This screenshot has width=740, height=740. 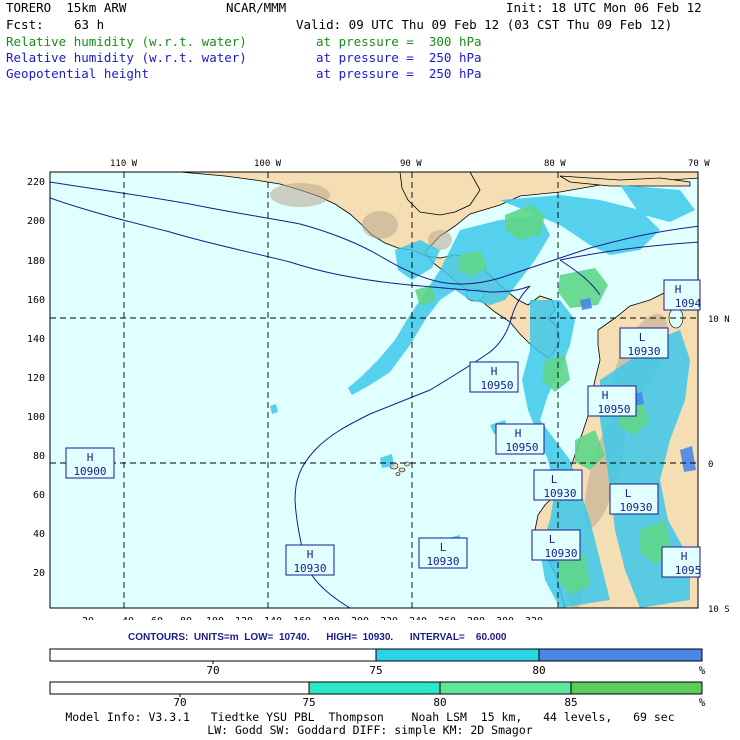 I want to click on lon-label: 70 W, so click(x=699, y=164).